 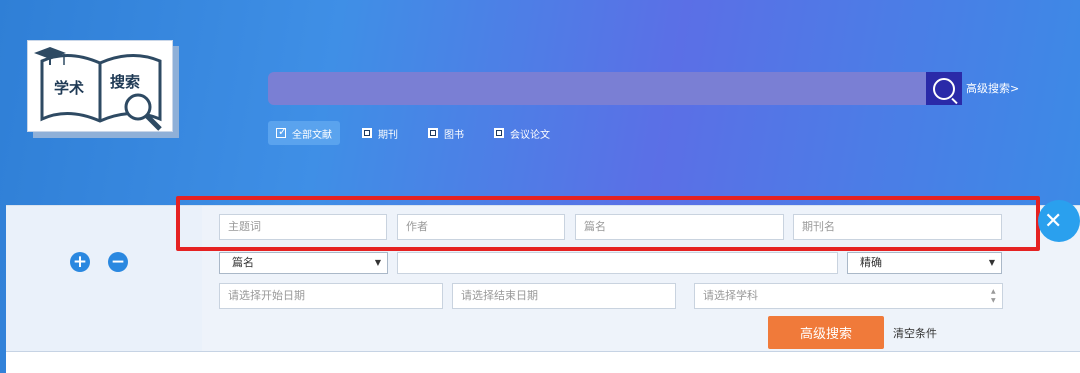 What do you see at coordinates (871, 262) in the screenshot?
I see `match-select-value: 精确` at bounding box center [871, 262].